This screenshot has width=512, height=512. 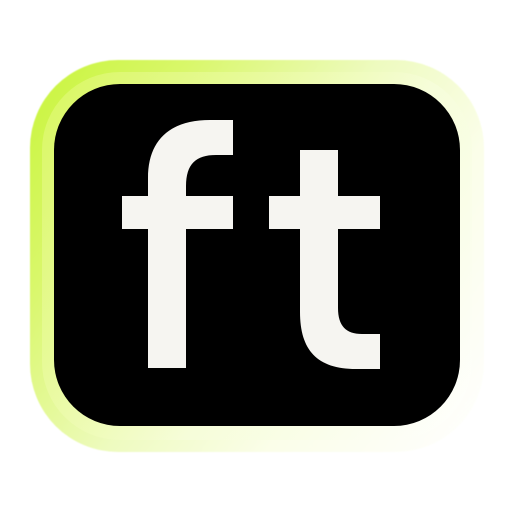 I want to click on letter-f-glyph, so click(x=177, y=244).